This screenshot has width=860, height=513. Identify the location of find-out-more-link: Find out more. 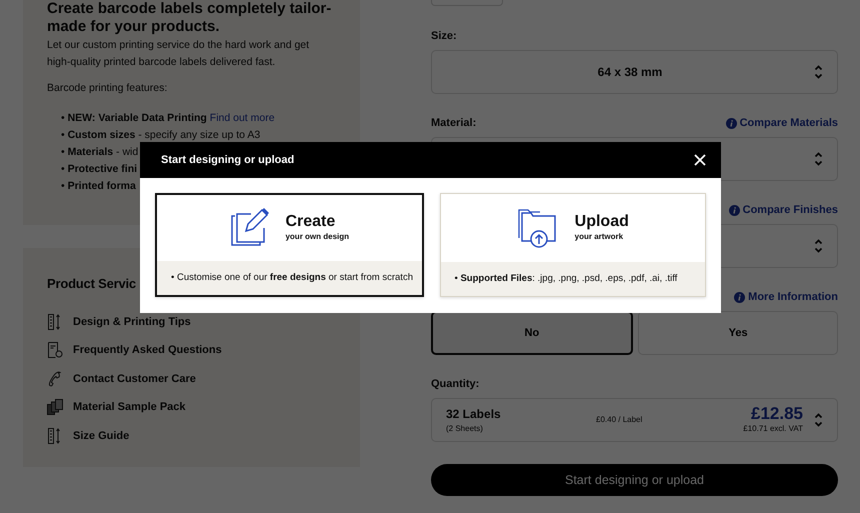
(242, 118).